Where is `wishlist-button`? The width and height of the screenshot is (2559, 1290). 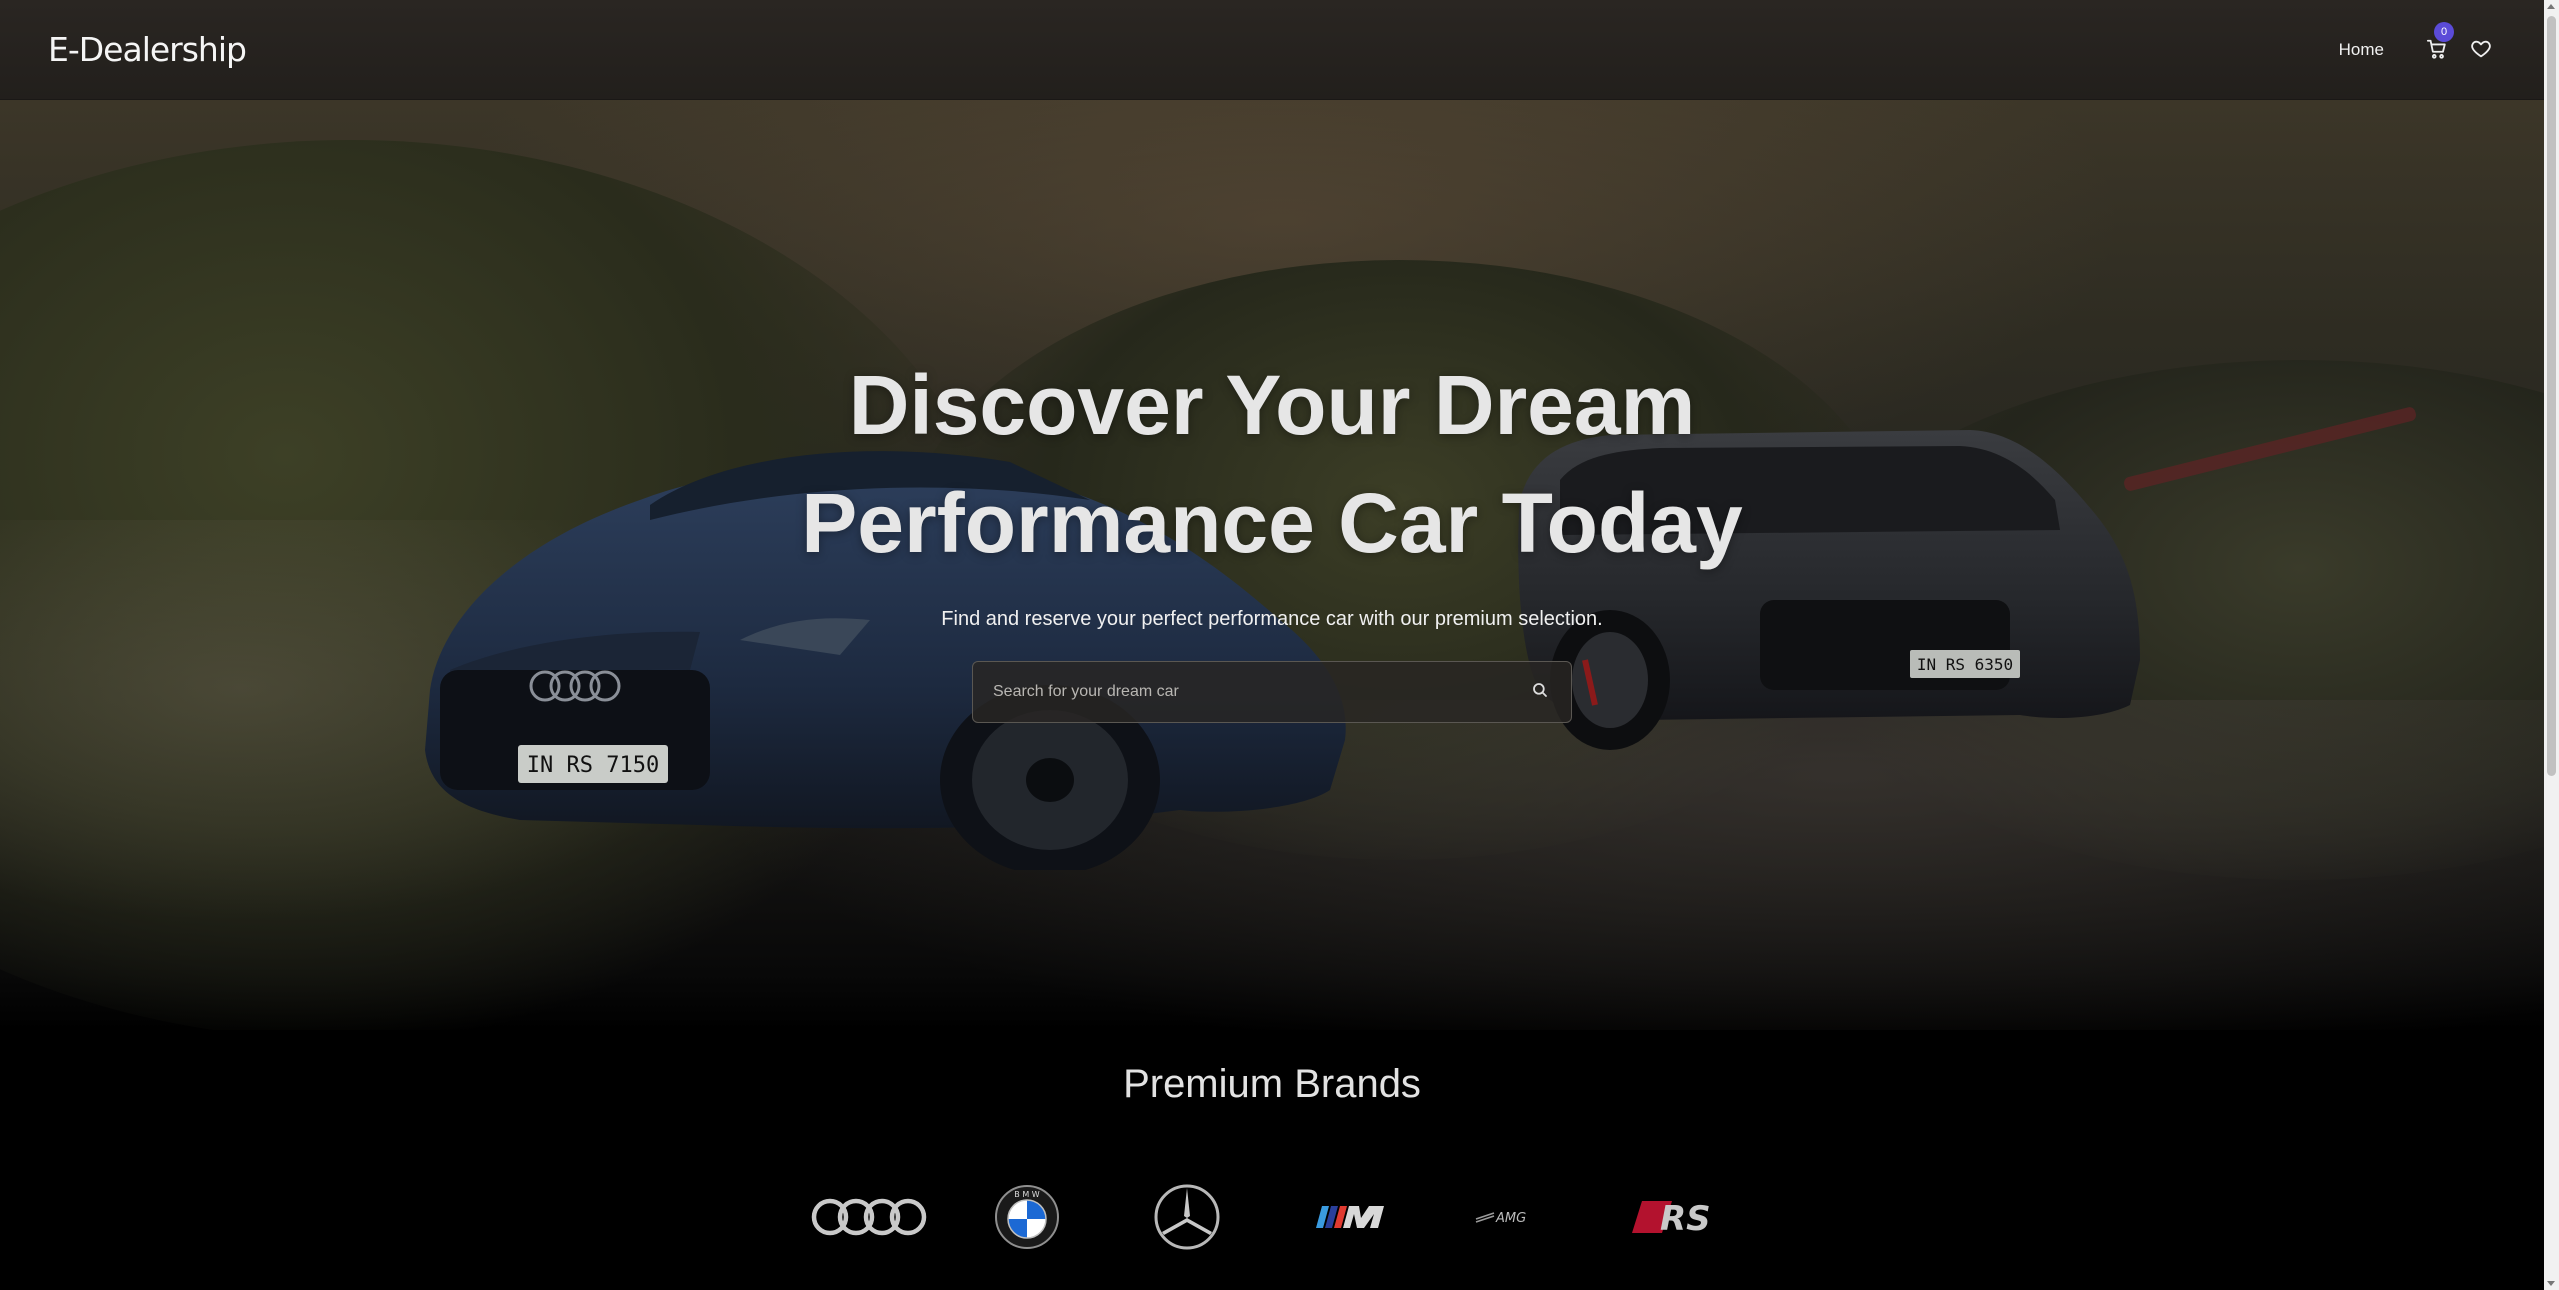 wishlist-button is located at coordinates (2482, 50).